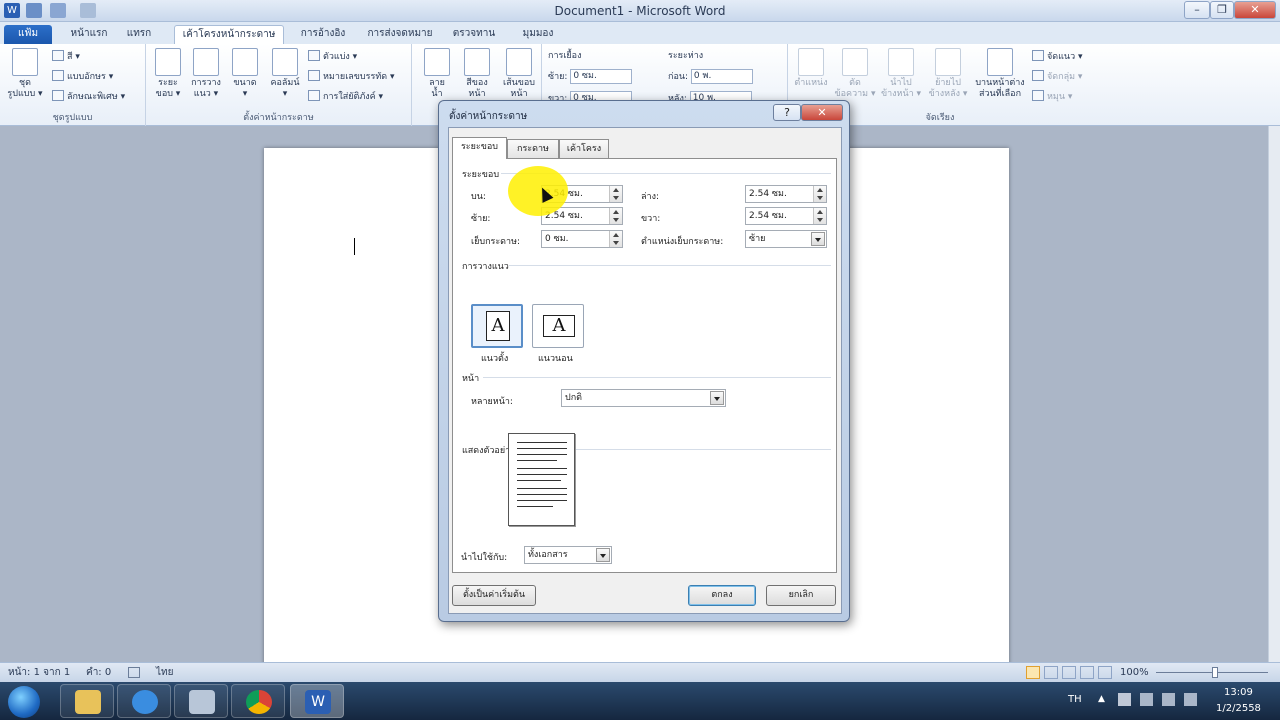  I want to click on columns-button: คอลัมน์ ▾, so click(285, 74).